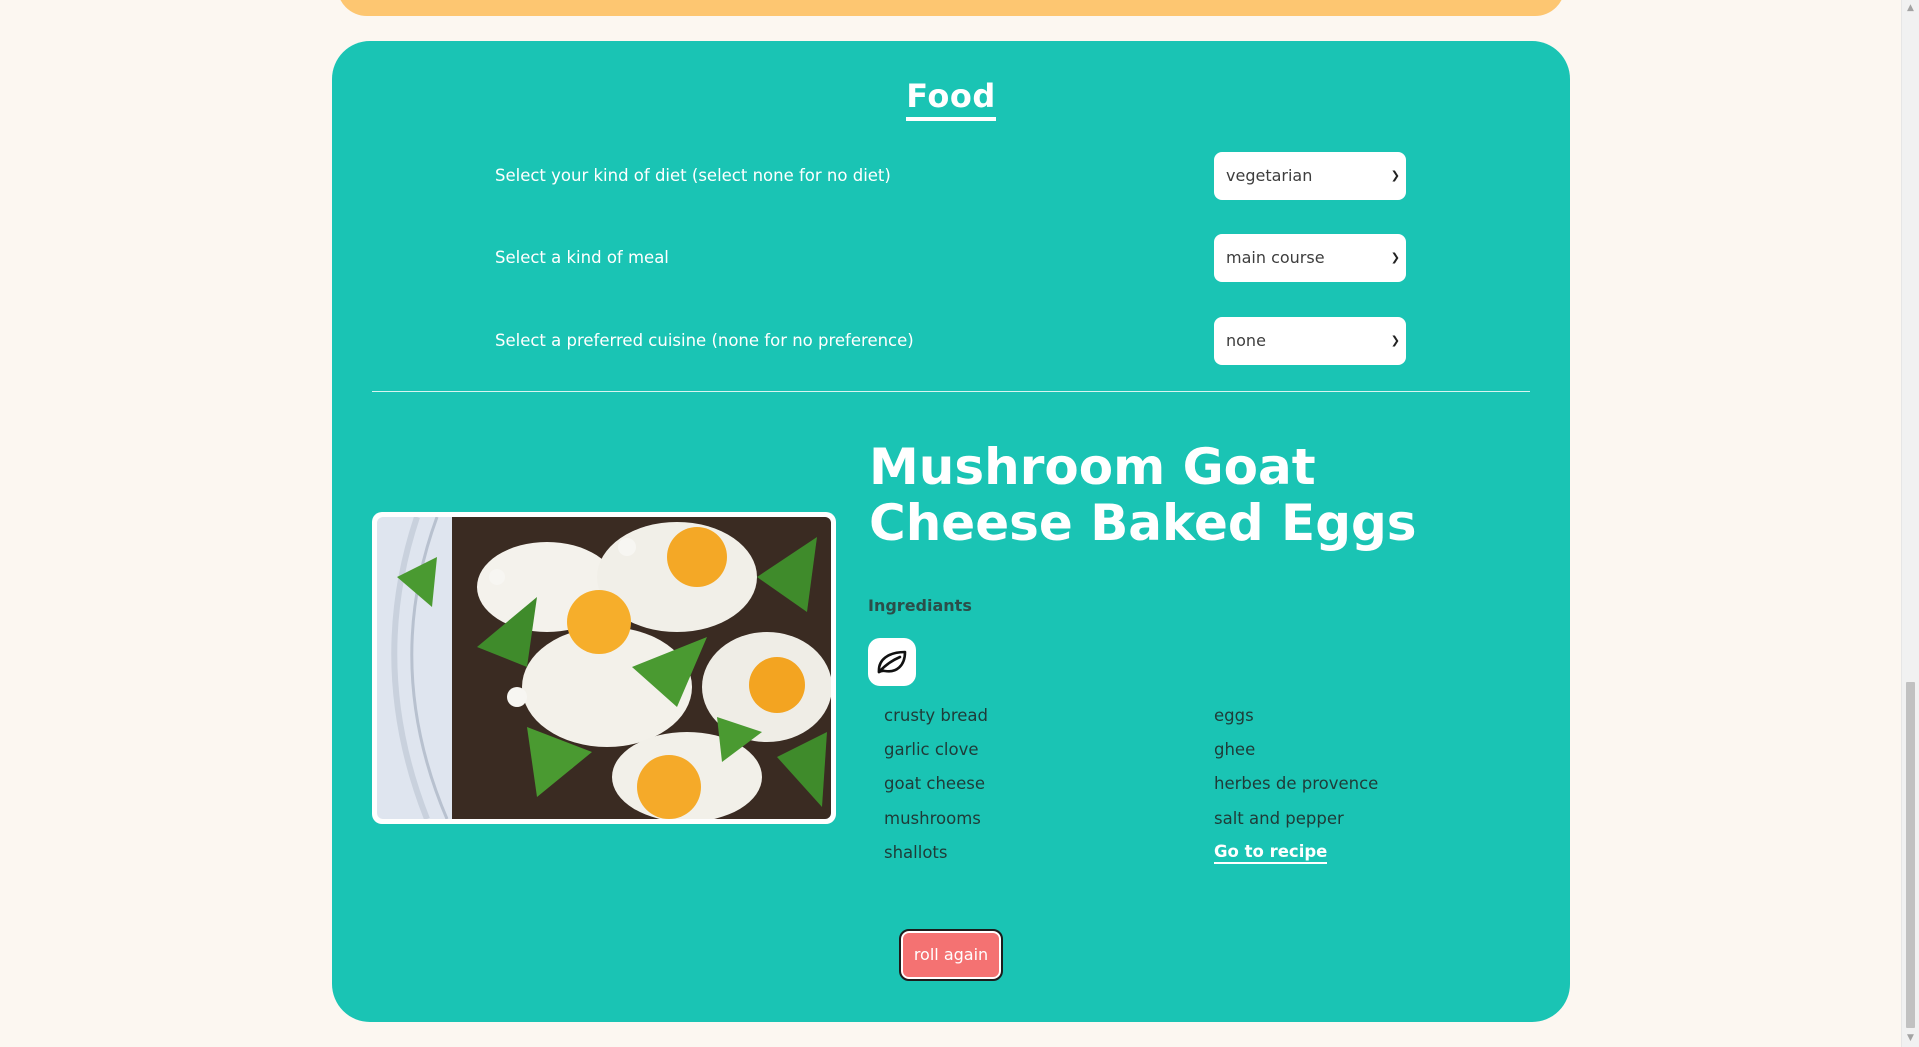 This screenshot has width=1919, height=1047. I want to click on baked-eggs-photo, so click(604, 668).